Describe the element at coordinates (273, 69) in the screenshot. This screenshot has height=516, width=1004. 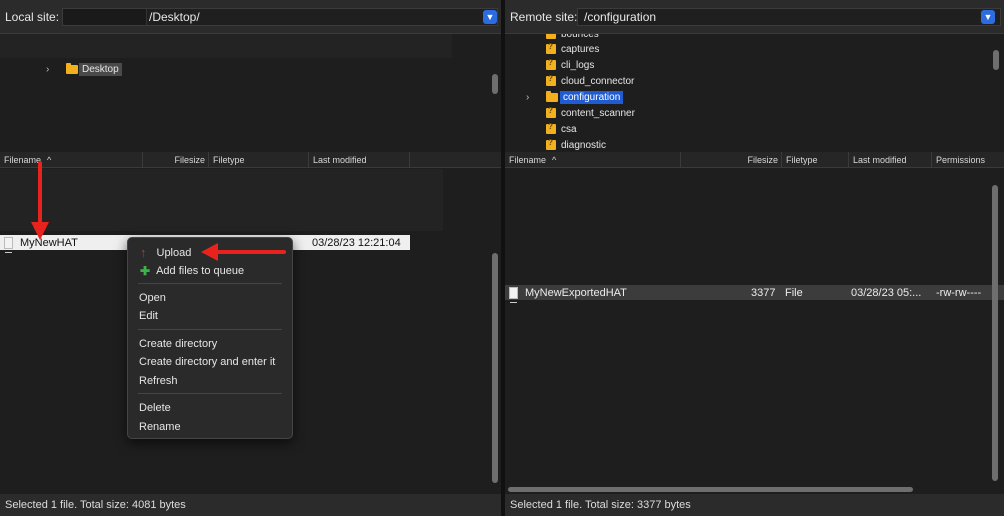
I see `tree-item-desktop: › Desktop` at that location.